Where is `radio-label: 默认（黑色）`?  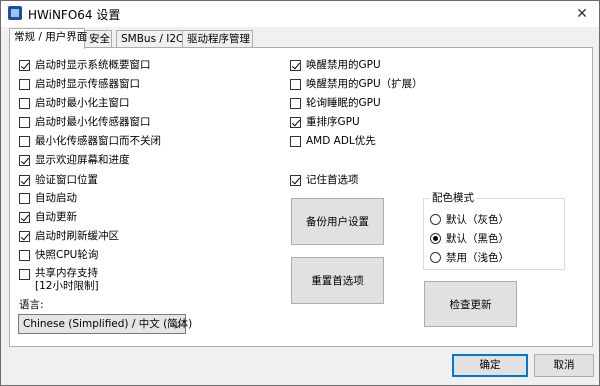 radio-label: 默认（黑色） is located at coordinates (477, 238).